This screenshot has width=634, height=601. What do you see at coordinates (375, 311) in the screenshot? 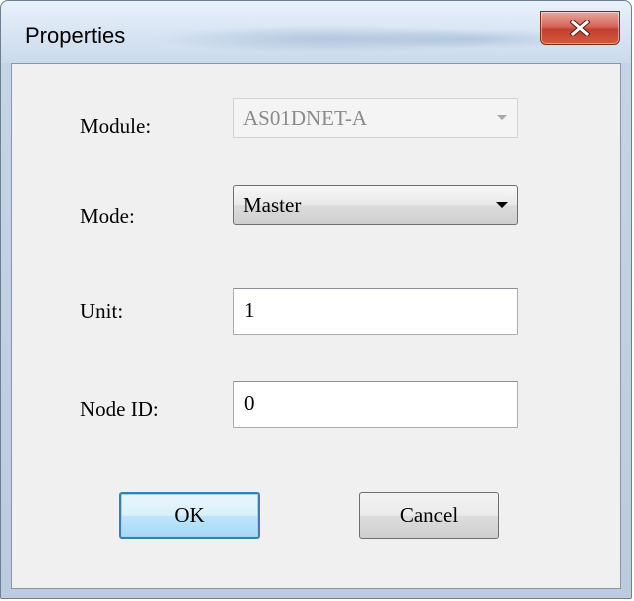
I see `unit-input: 1` at bounding box center [375, 311].